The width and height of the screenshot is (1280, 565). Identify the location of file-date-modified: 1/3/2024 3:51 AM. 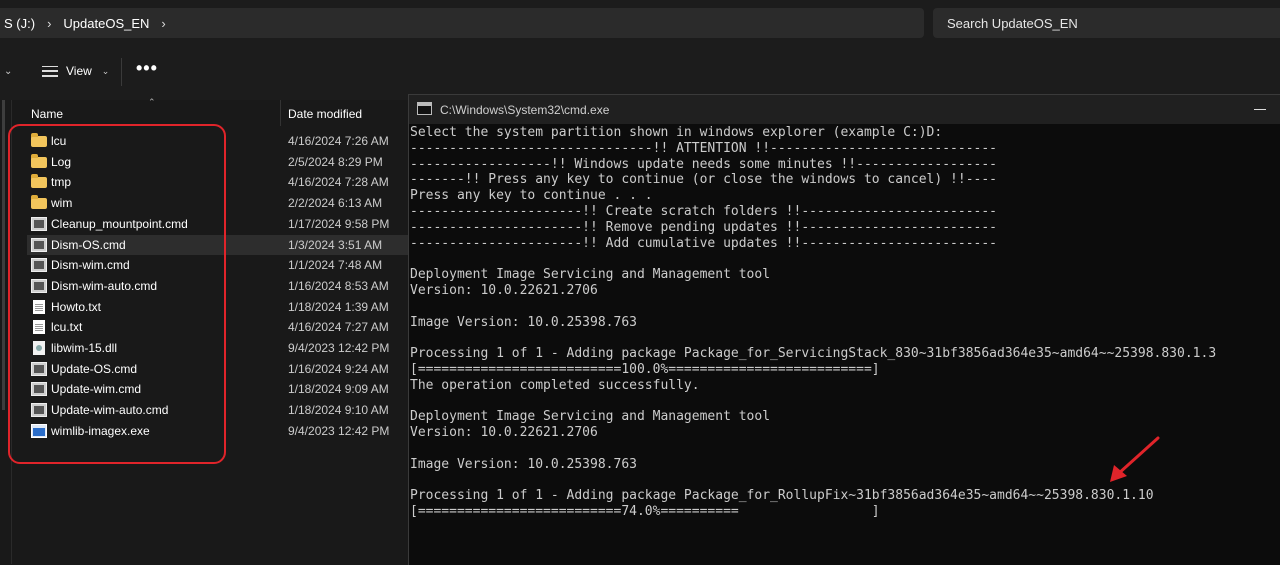
(335, 244).